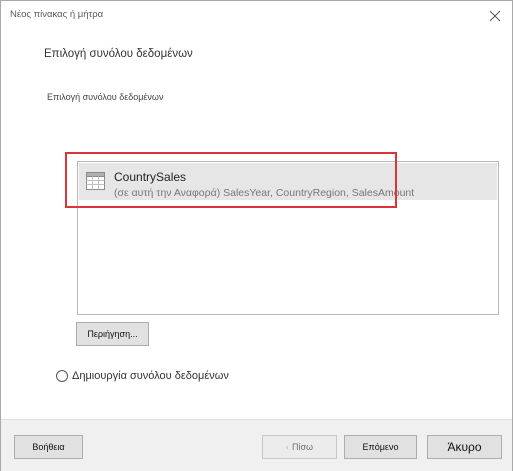 This screenshot has height=471, width=513. What do you see at coordinates (256, 445) in the screenshot?
I see `dialog-footer: Βοήθεια ‹ Πίσω Επόμενο Άκυρο` at bounding box center [256, 445].